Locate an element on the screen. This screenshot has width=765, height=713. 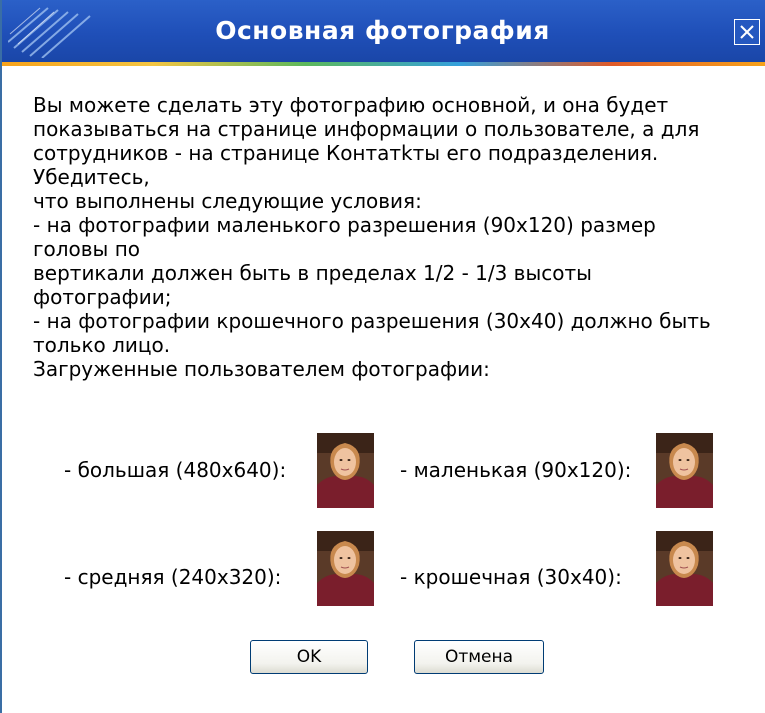
message-line: только лицо. is located at coordinates (102, 345).